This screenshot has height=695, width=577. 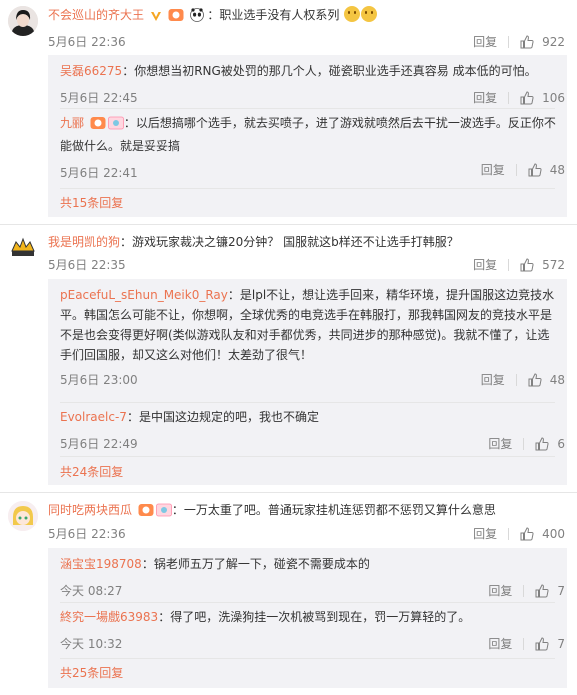 What do you see at coordinates (156, 18) in the screenshot?
I see `vip-v-icon` at bounding box center [156, 18].